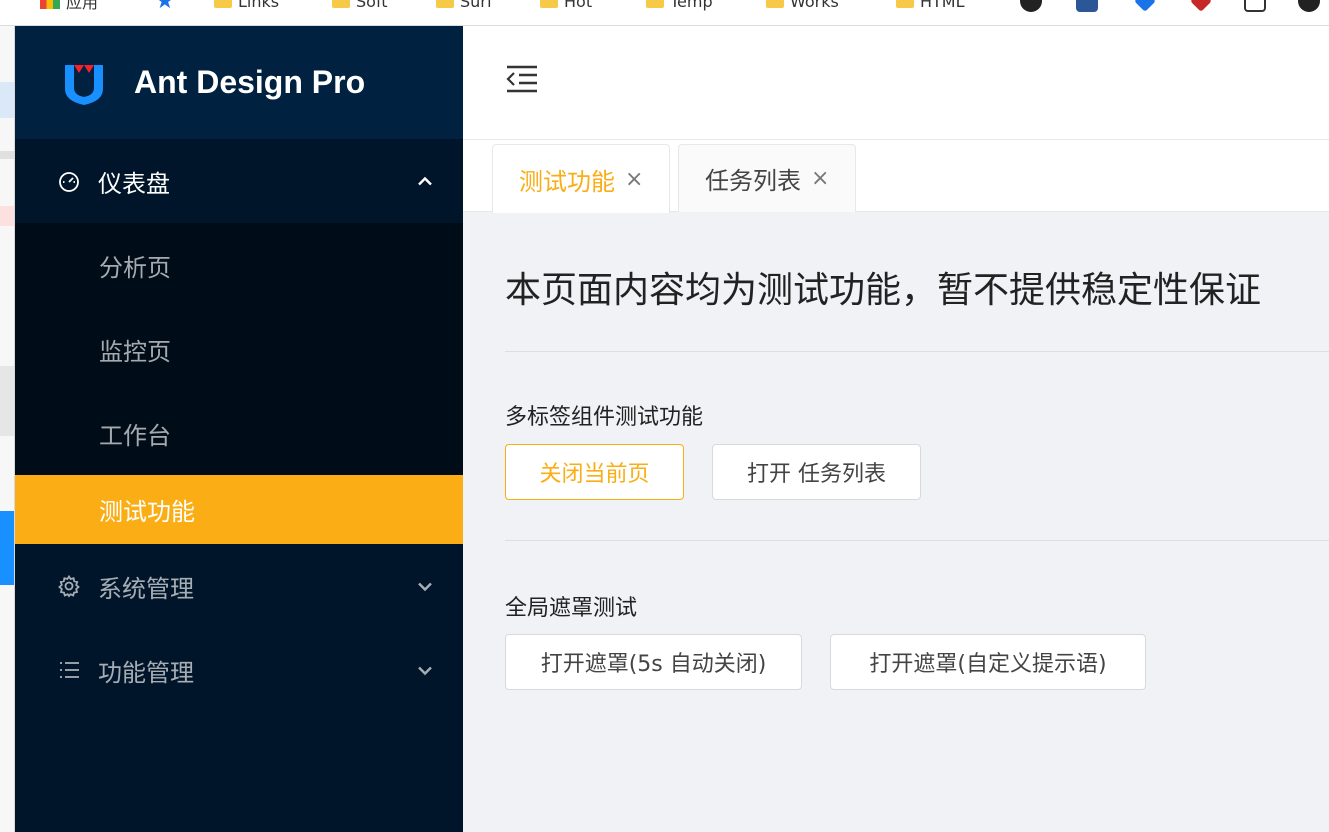  Describe the element at coordinates (69, 586) in the screenshot. I see `gear-icon` at that location.